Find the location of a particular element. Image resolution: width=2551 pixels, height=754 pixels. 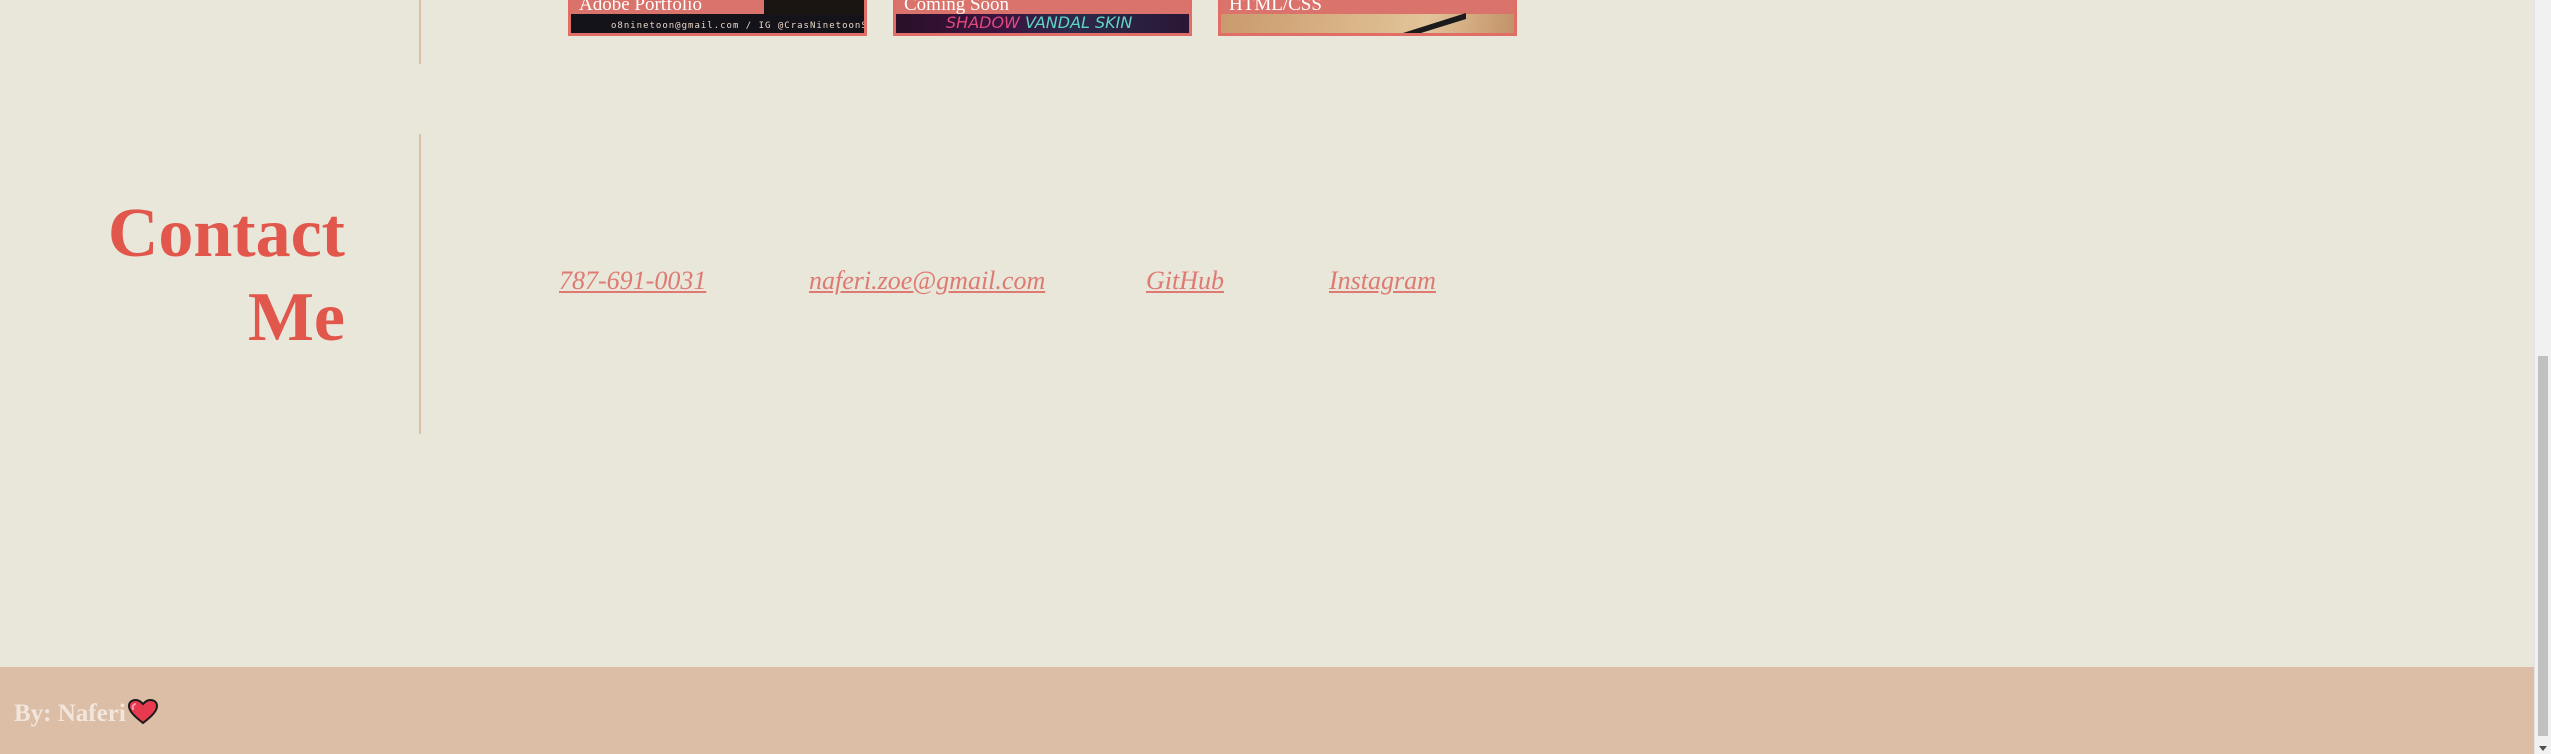

section-divider-contact is located at coordinates (420, 284).